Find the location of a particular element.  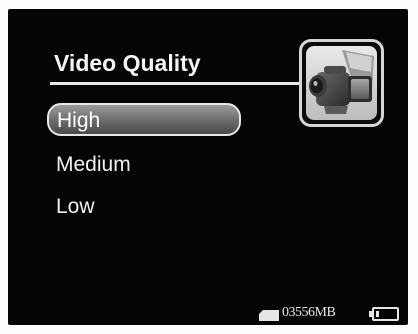

battery-icon is located at coordinates (384, 314).